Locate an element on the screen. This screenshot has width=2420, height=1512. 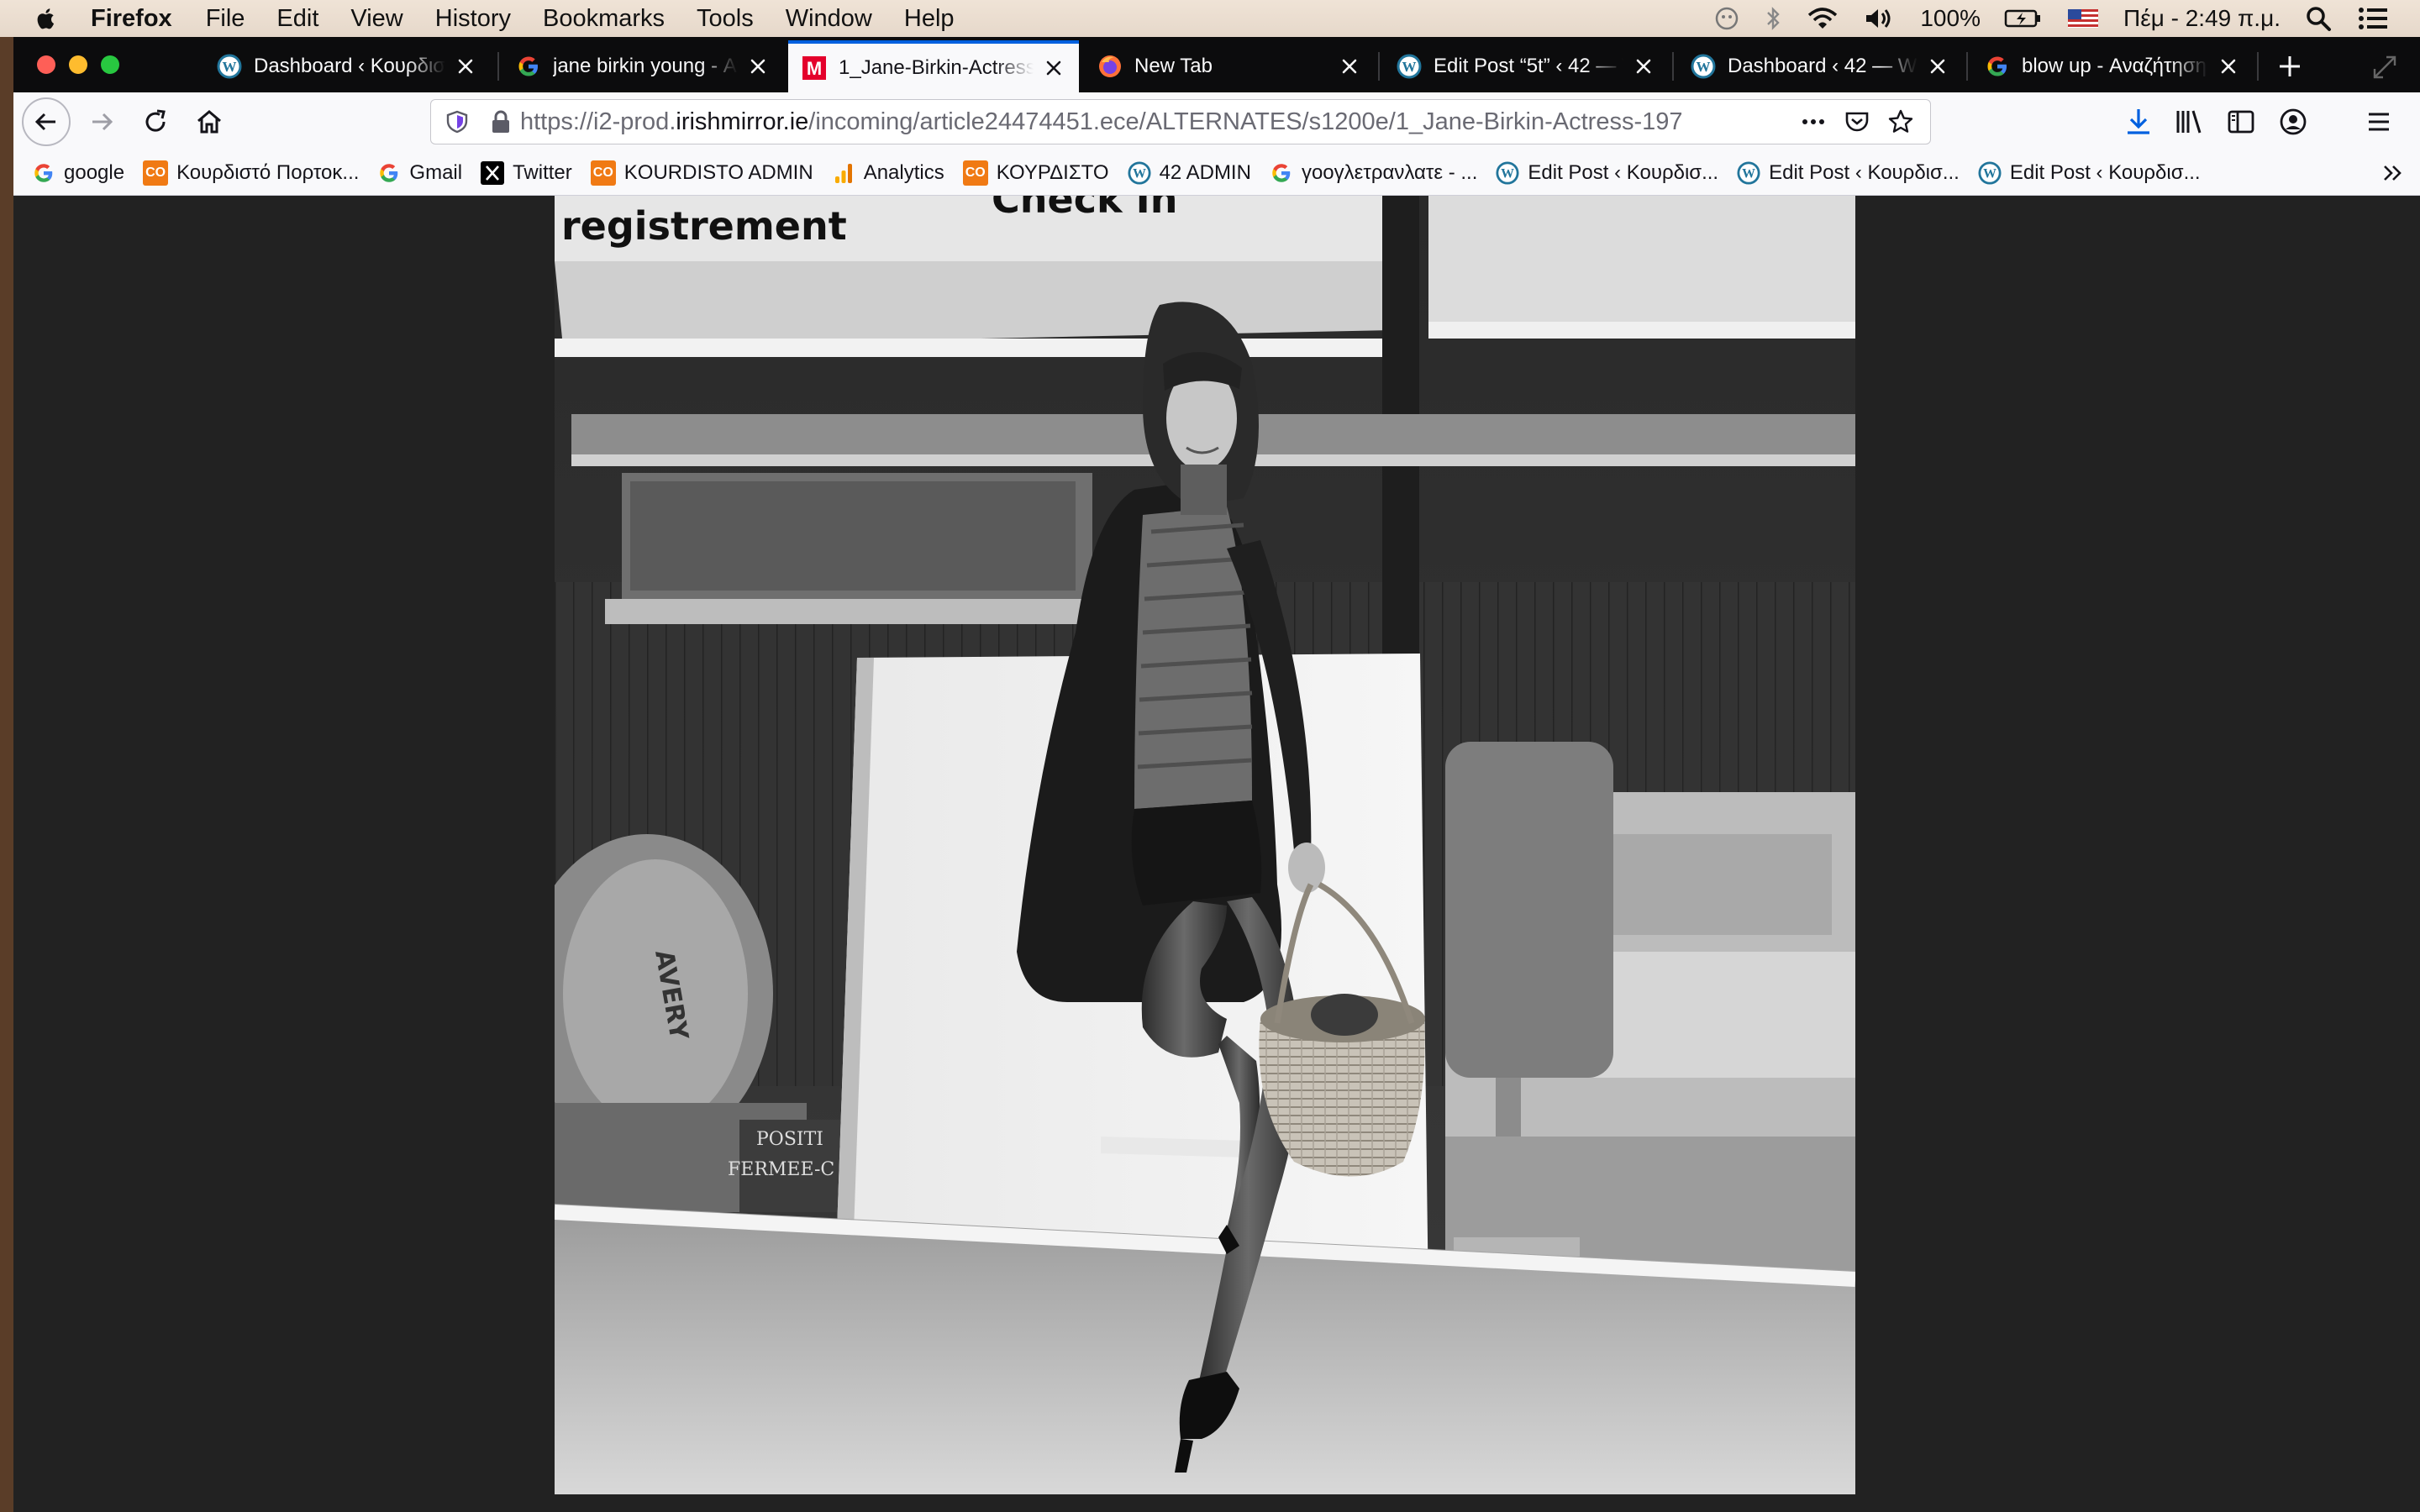
bookmark-label: Twitter is located at coordinates (542, 172).